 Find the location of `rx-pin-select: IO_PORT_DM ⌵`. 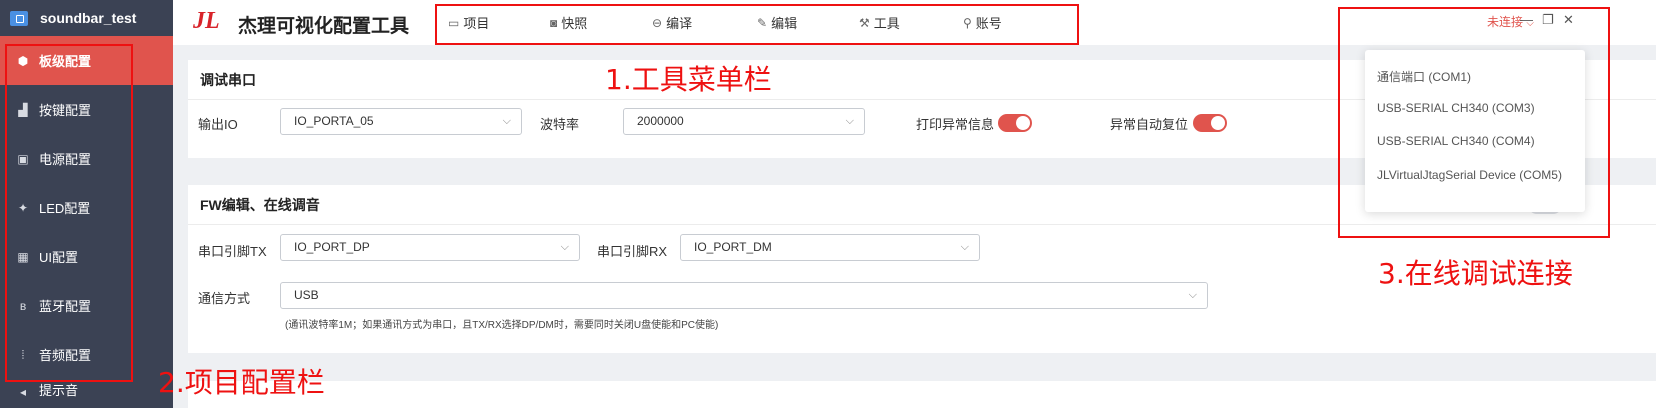

rx-pin-select: IO_PORT_DM ⌵ is located at coordinates (830, 247).